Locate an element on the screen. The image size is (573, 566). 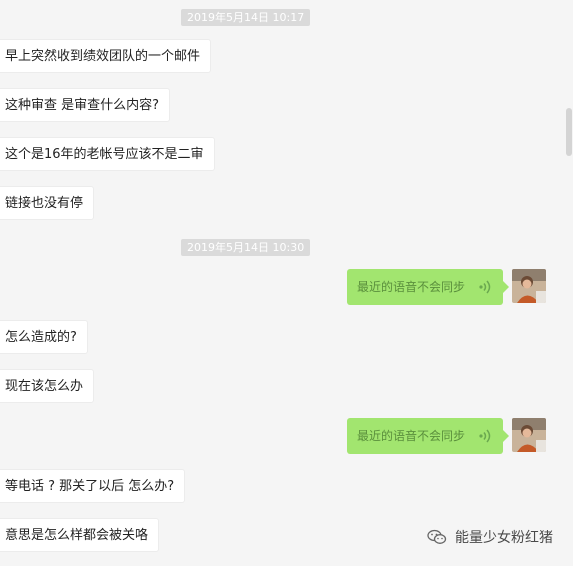
watermark-text: 能量少女粉红猪 is located at coordinates (504, 538).